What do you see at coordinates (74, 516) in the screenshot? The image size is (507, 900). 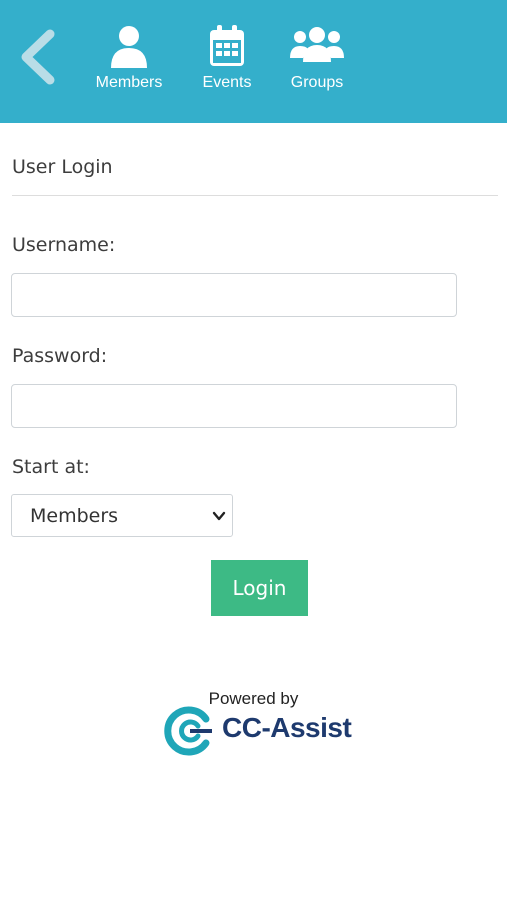 I see `start-at-selected-value: Members` at bounding box center [74, 516].